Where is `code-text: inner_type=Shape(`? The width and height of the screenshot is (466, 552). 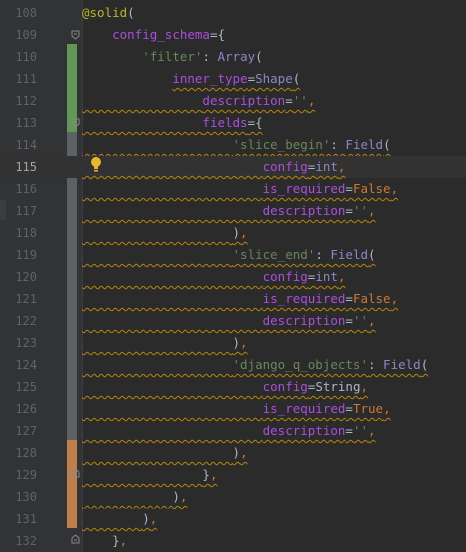 code-text: inner_type=Shape( is located at coordinates (191, 79).